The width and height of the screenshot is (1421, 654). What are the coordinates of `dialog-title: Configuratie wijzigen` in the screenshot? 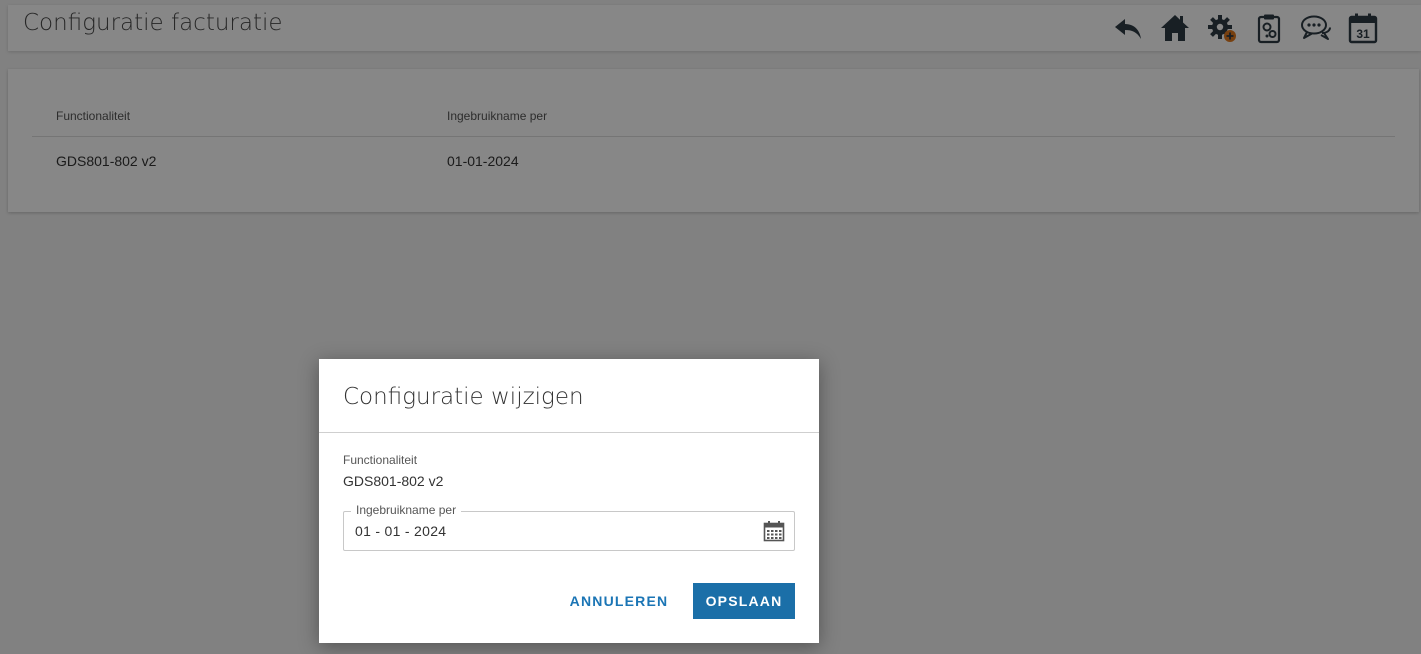 It's located at (463, 397).